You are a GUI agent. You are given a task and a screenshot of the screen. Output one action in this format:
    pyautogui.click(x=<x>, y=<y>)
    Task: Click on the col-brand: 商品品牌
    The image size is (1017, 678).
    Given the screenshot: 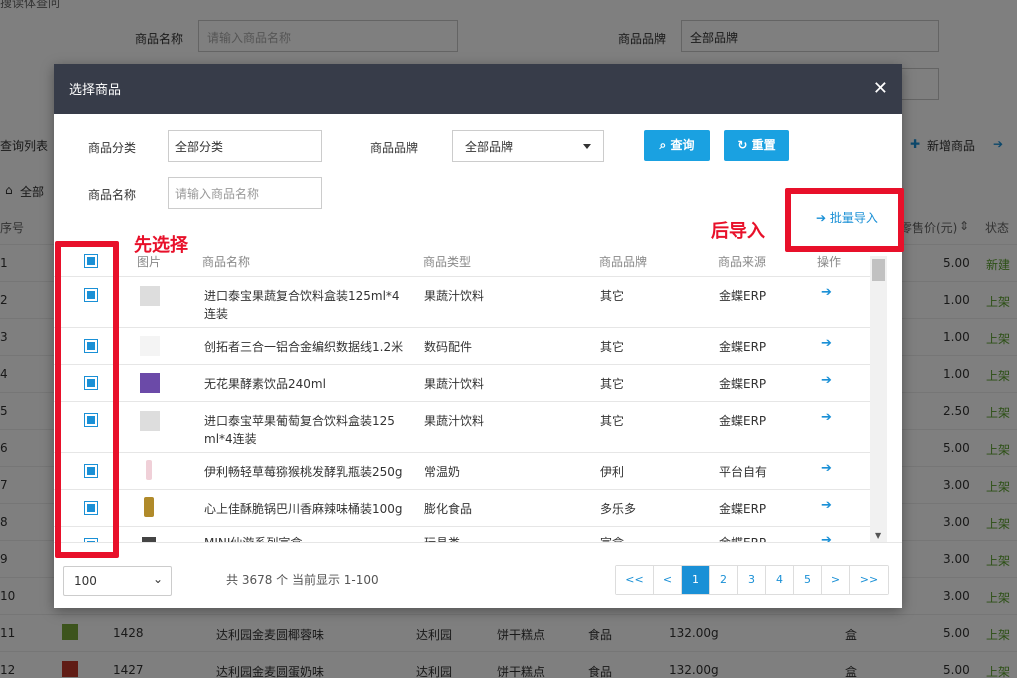 What is the action you would take?
    pyautogui.click(x=623, y=262)
    